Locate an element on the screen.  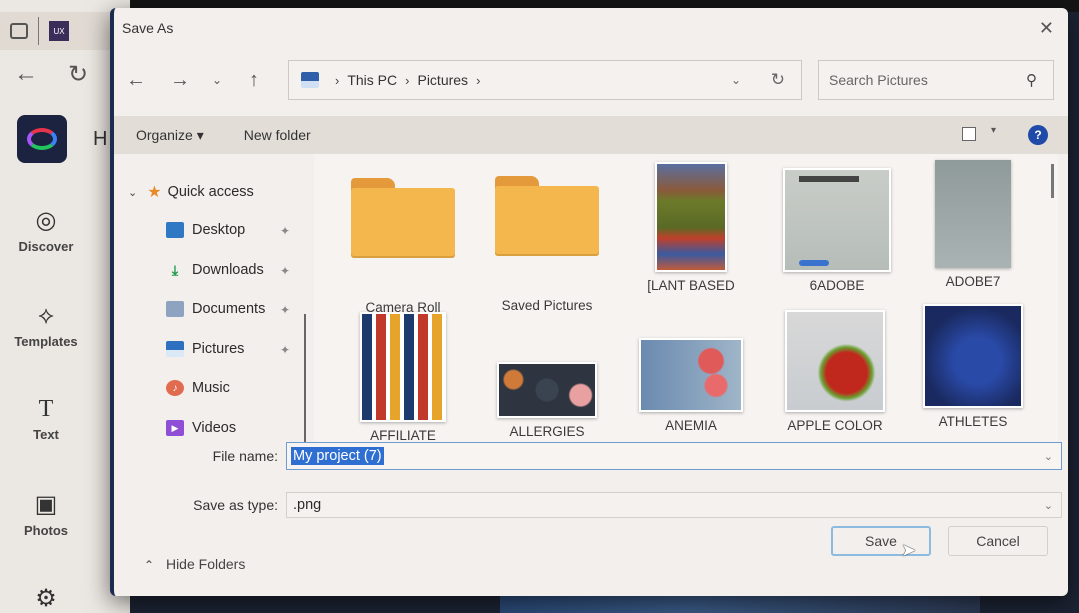
nav-item-videos: ▶ Videos is located at coordinates (201, 428).